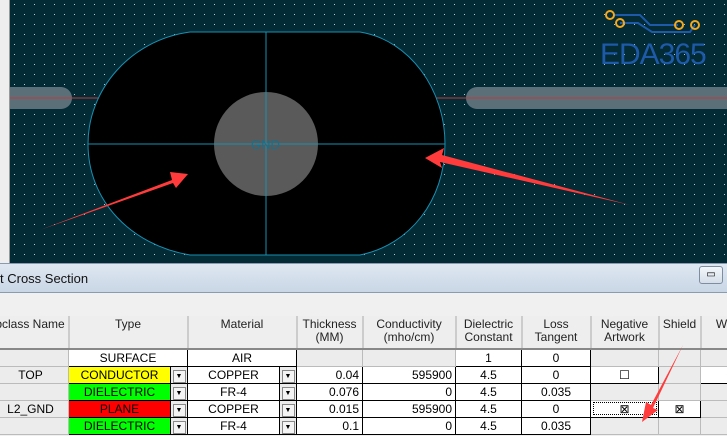 The image size is (727, 436). Describe the element at coordinates (489, 333) in the screenshot. I see `header-dielectric: Dielectric Constant` at that location.